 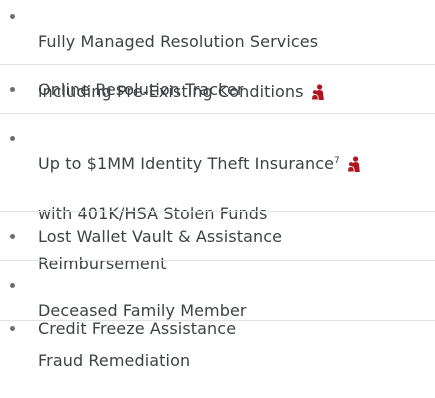 I want to click on list-item-text: Online Resolution Tracker, so click(x=141, y=89).